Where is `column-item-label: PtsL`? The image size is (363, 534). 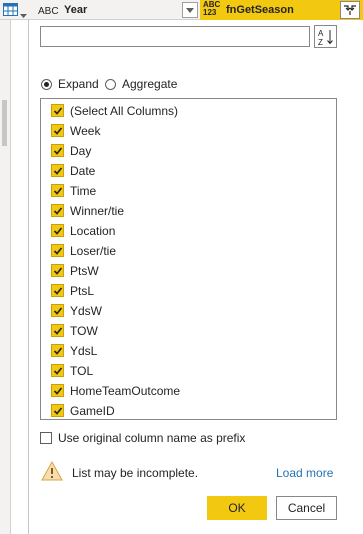 column-item-label: PtsL is located at coordinates (82, 291).